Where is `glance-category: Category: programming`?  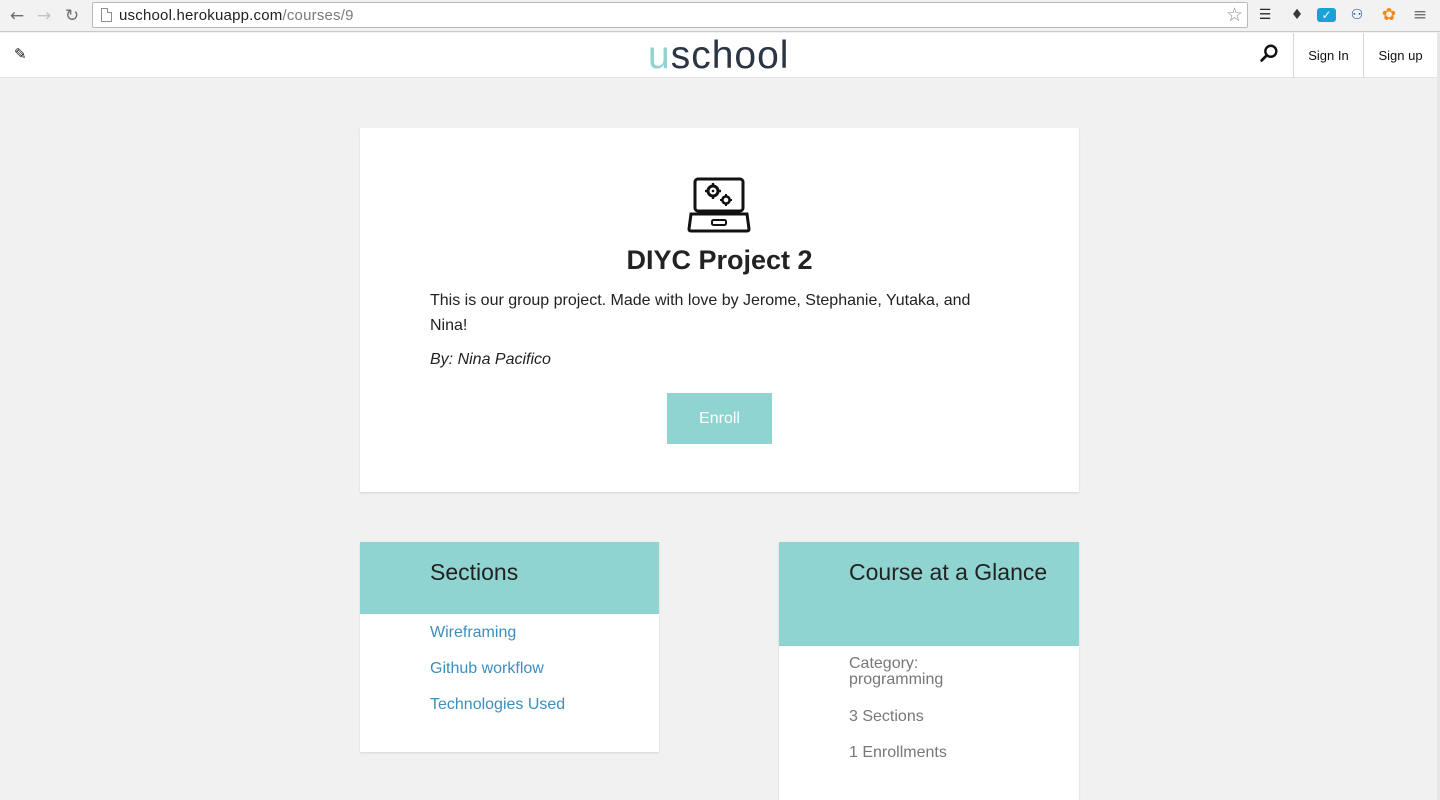 glance-category: Category: programming is located at coordinates (896, 671).